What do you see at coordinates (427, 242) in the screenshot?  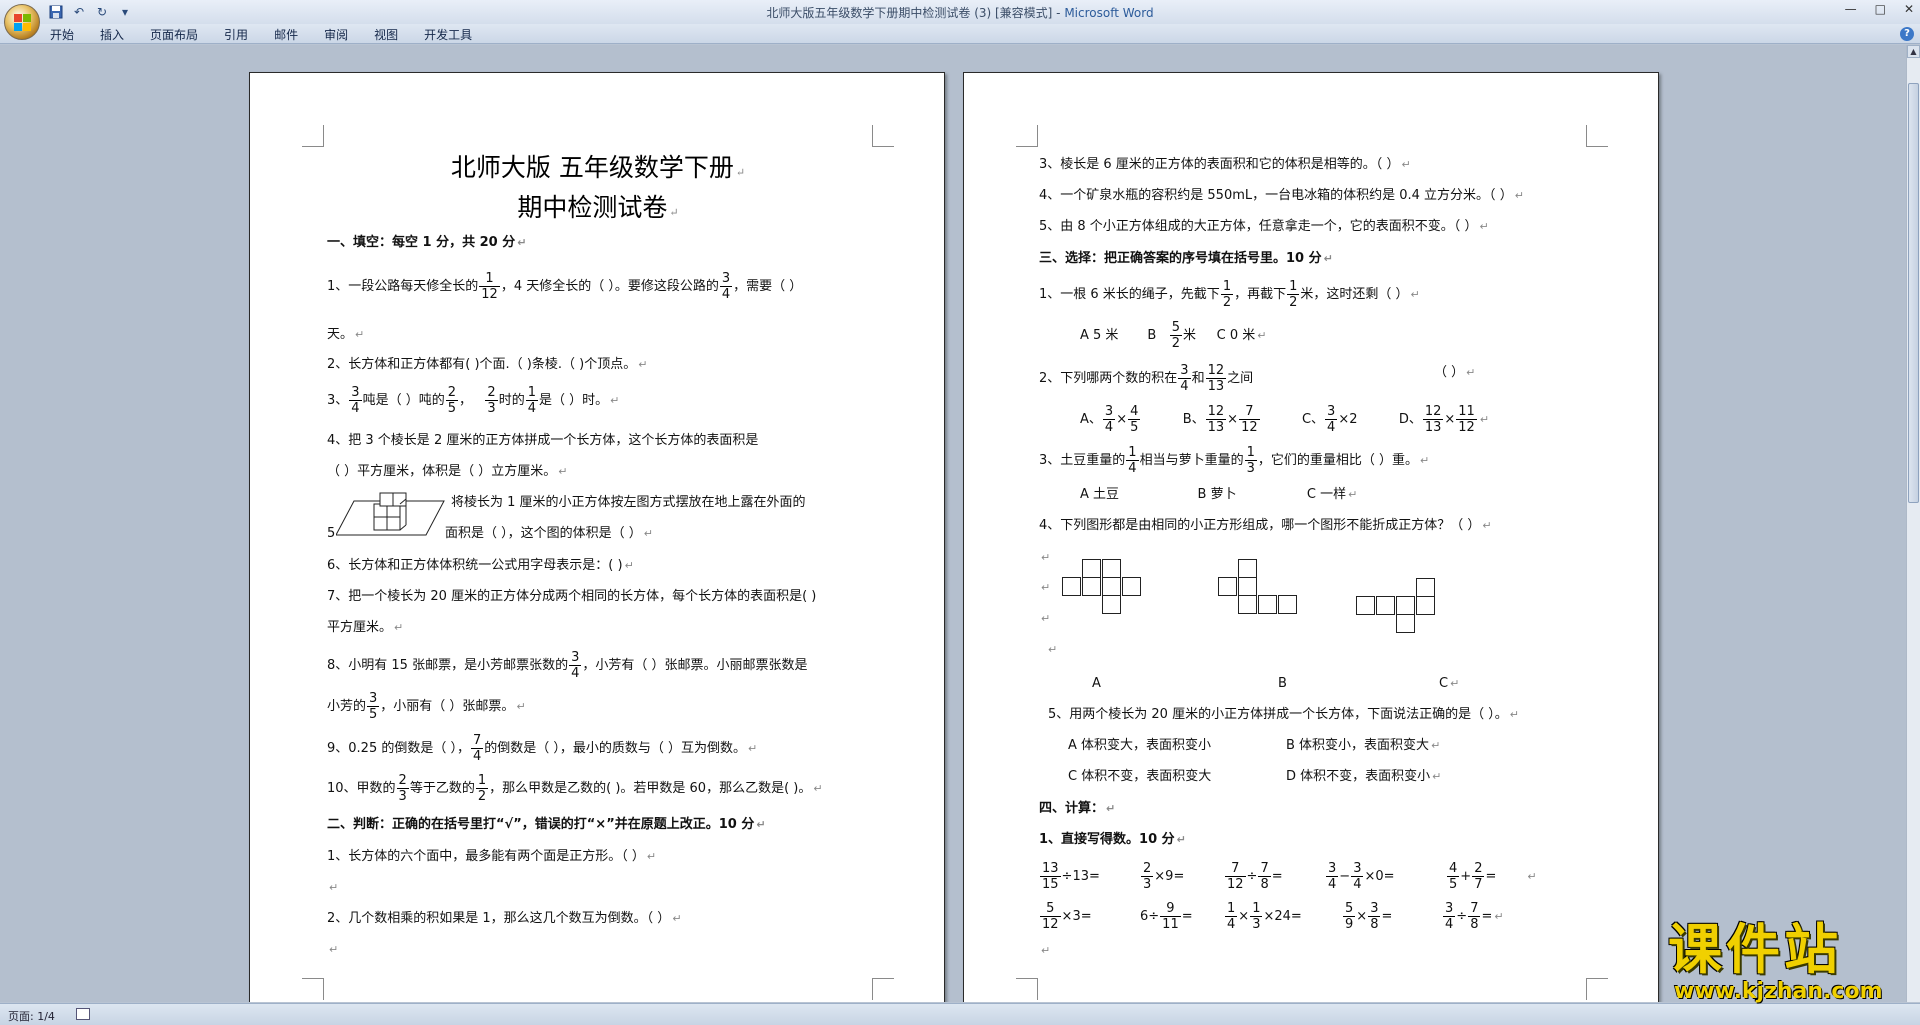 I see `section-heading-fill: 一、填空：每空 1 分，共 20 分 ↵` at bounding box center [427, 242].